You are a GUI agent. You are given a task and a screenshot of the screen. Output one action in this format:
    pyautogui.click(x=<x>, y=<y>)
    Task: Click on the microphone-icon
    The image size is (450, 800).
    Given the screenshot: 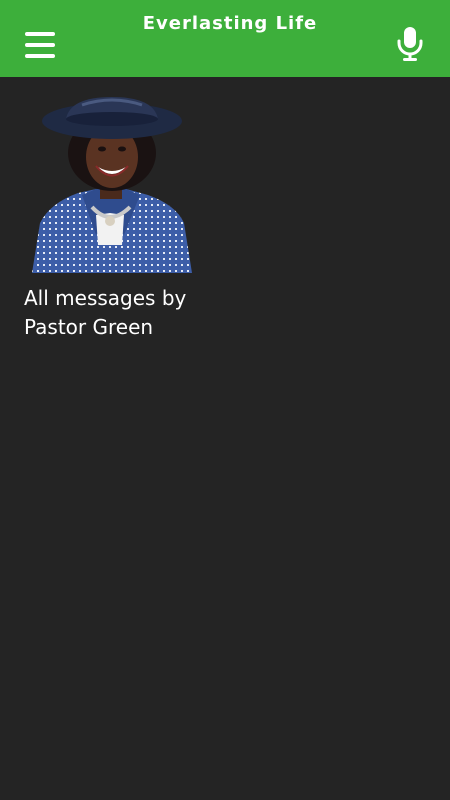 What is the action you would take?
    pyautogui.click(x=410, y=44)
    